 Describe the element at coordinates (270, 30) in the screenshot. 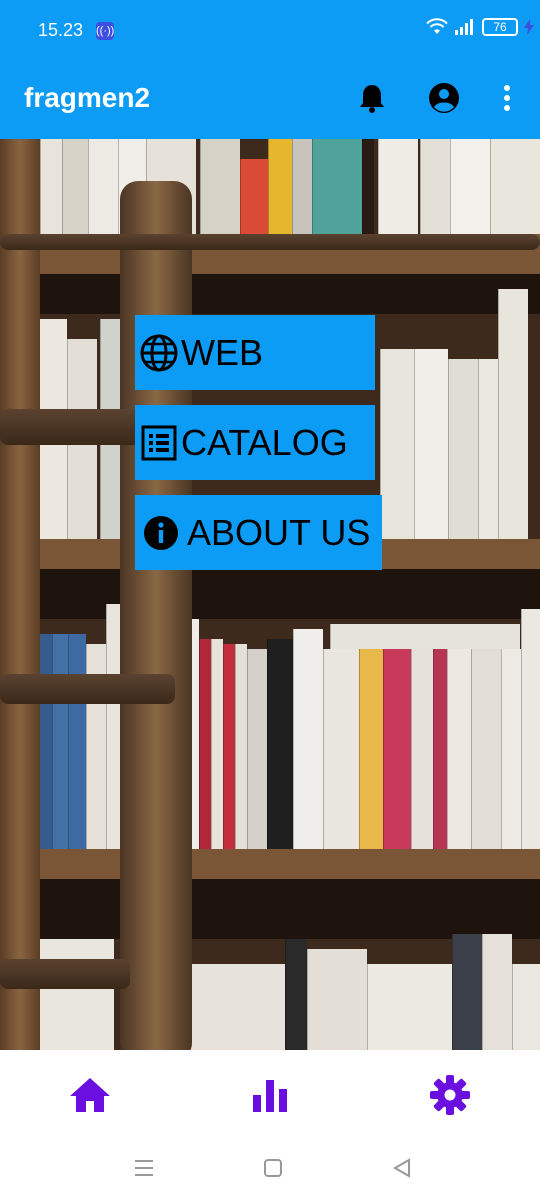

I see `status-bar: 15.23 ((·)) 76` at that location.